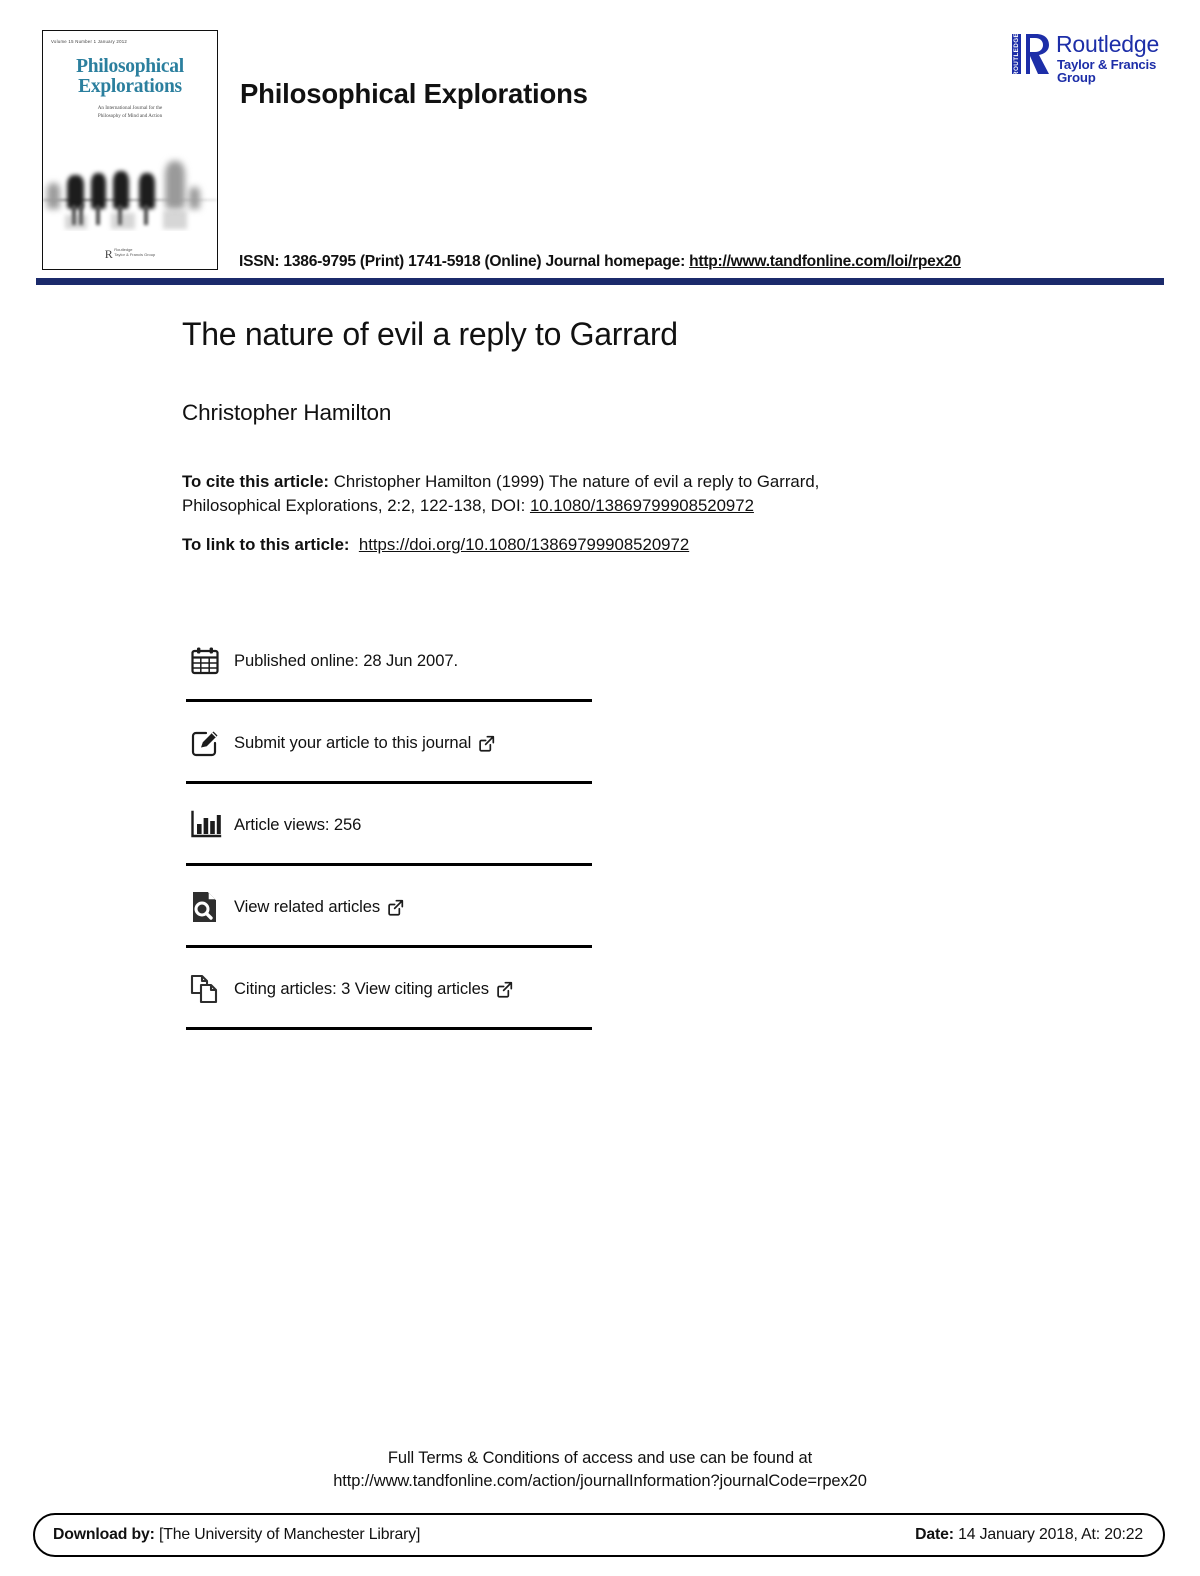  I want to click on metric-text: Published online: 28 Jun 2007., so click(346, 660).